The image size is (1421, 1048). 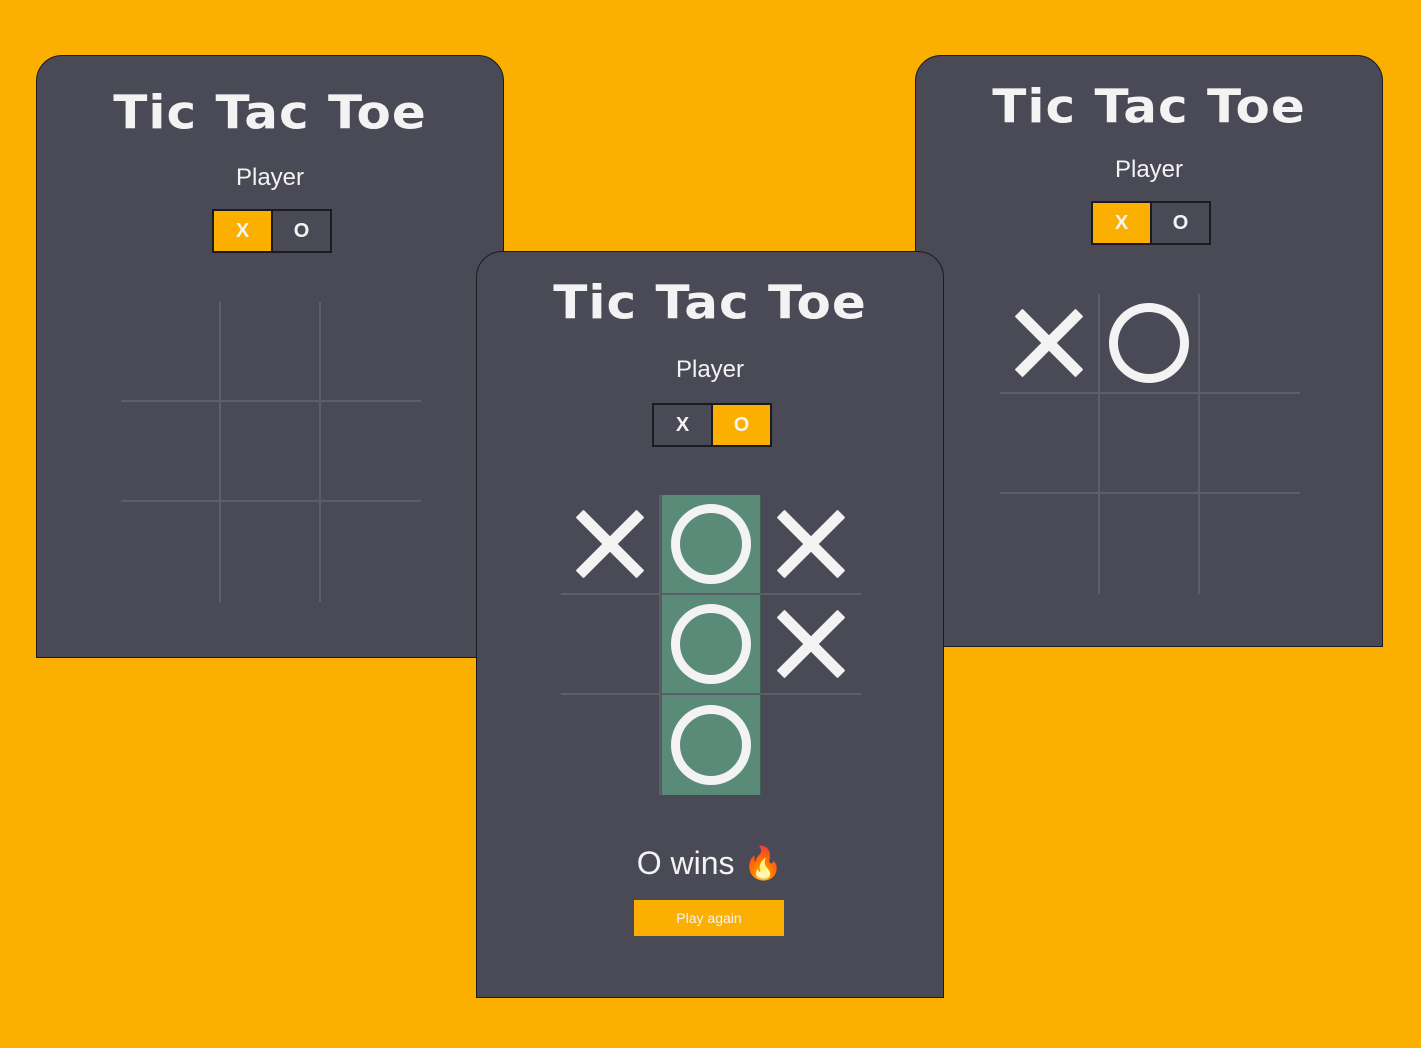 I want to click on fire-icon: 🔥, so click(x=763, y=863).